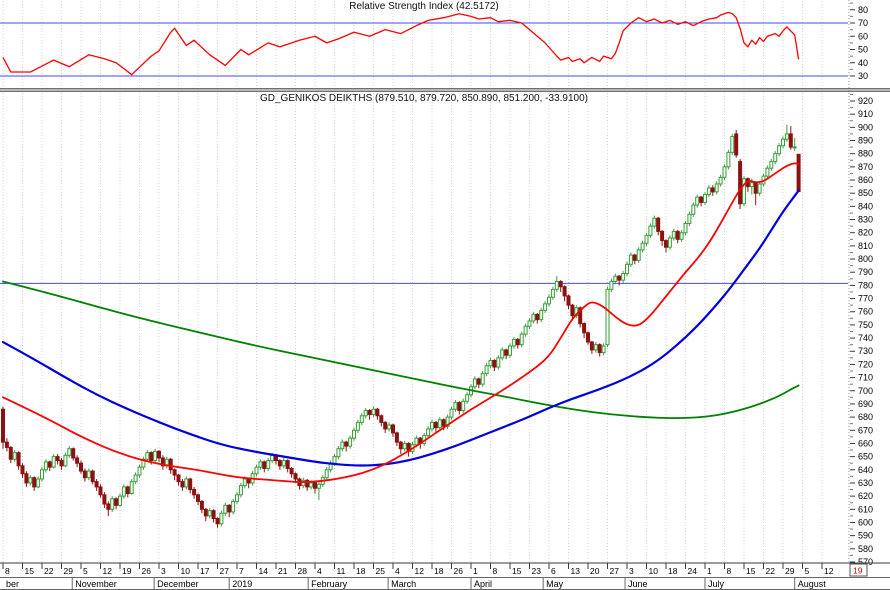 This screenshot has width=890, height=590. What do you see at coordinates (865, 259) in the screenshot?
I see `price-tick-label: 800` at bounding box center [865, 259].